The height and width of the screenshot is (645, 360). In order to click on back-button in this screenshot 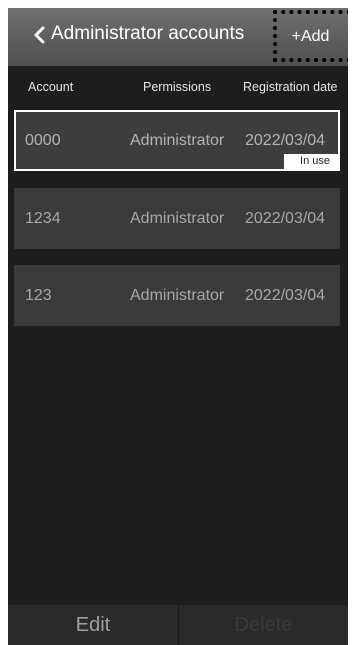, I will do `click(40, 35)`.